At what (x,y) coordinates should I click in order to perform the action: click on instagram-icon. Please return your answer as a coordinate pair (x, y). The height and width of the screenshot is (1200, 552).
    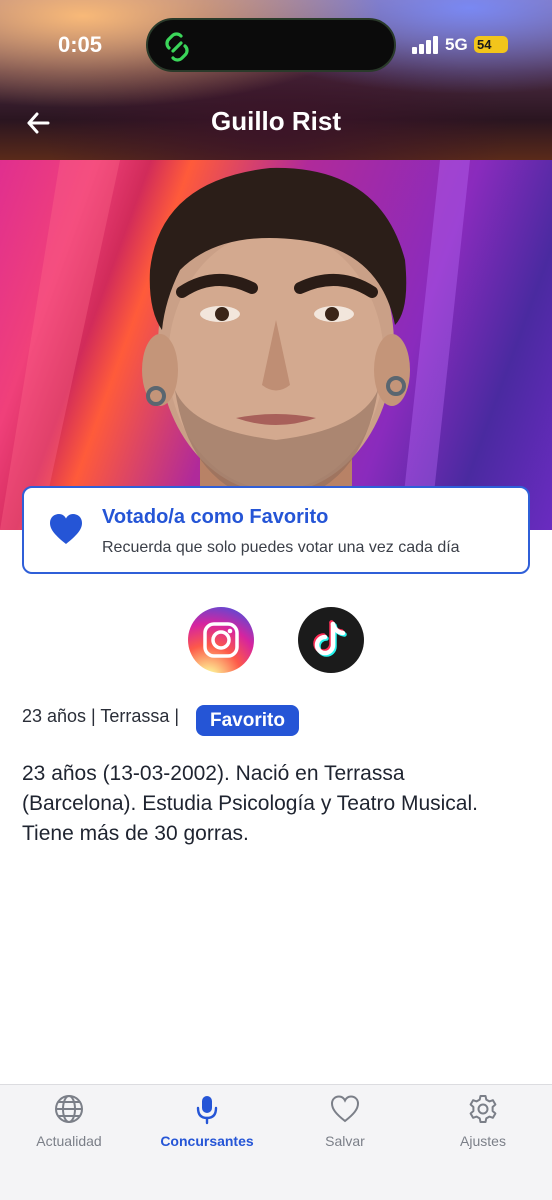
    Looking at the image, I should click on (221, 640).